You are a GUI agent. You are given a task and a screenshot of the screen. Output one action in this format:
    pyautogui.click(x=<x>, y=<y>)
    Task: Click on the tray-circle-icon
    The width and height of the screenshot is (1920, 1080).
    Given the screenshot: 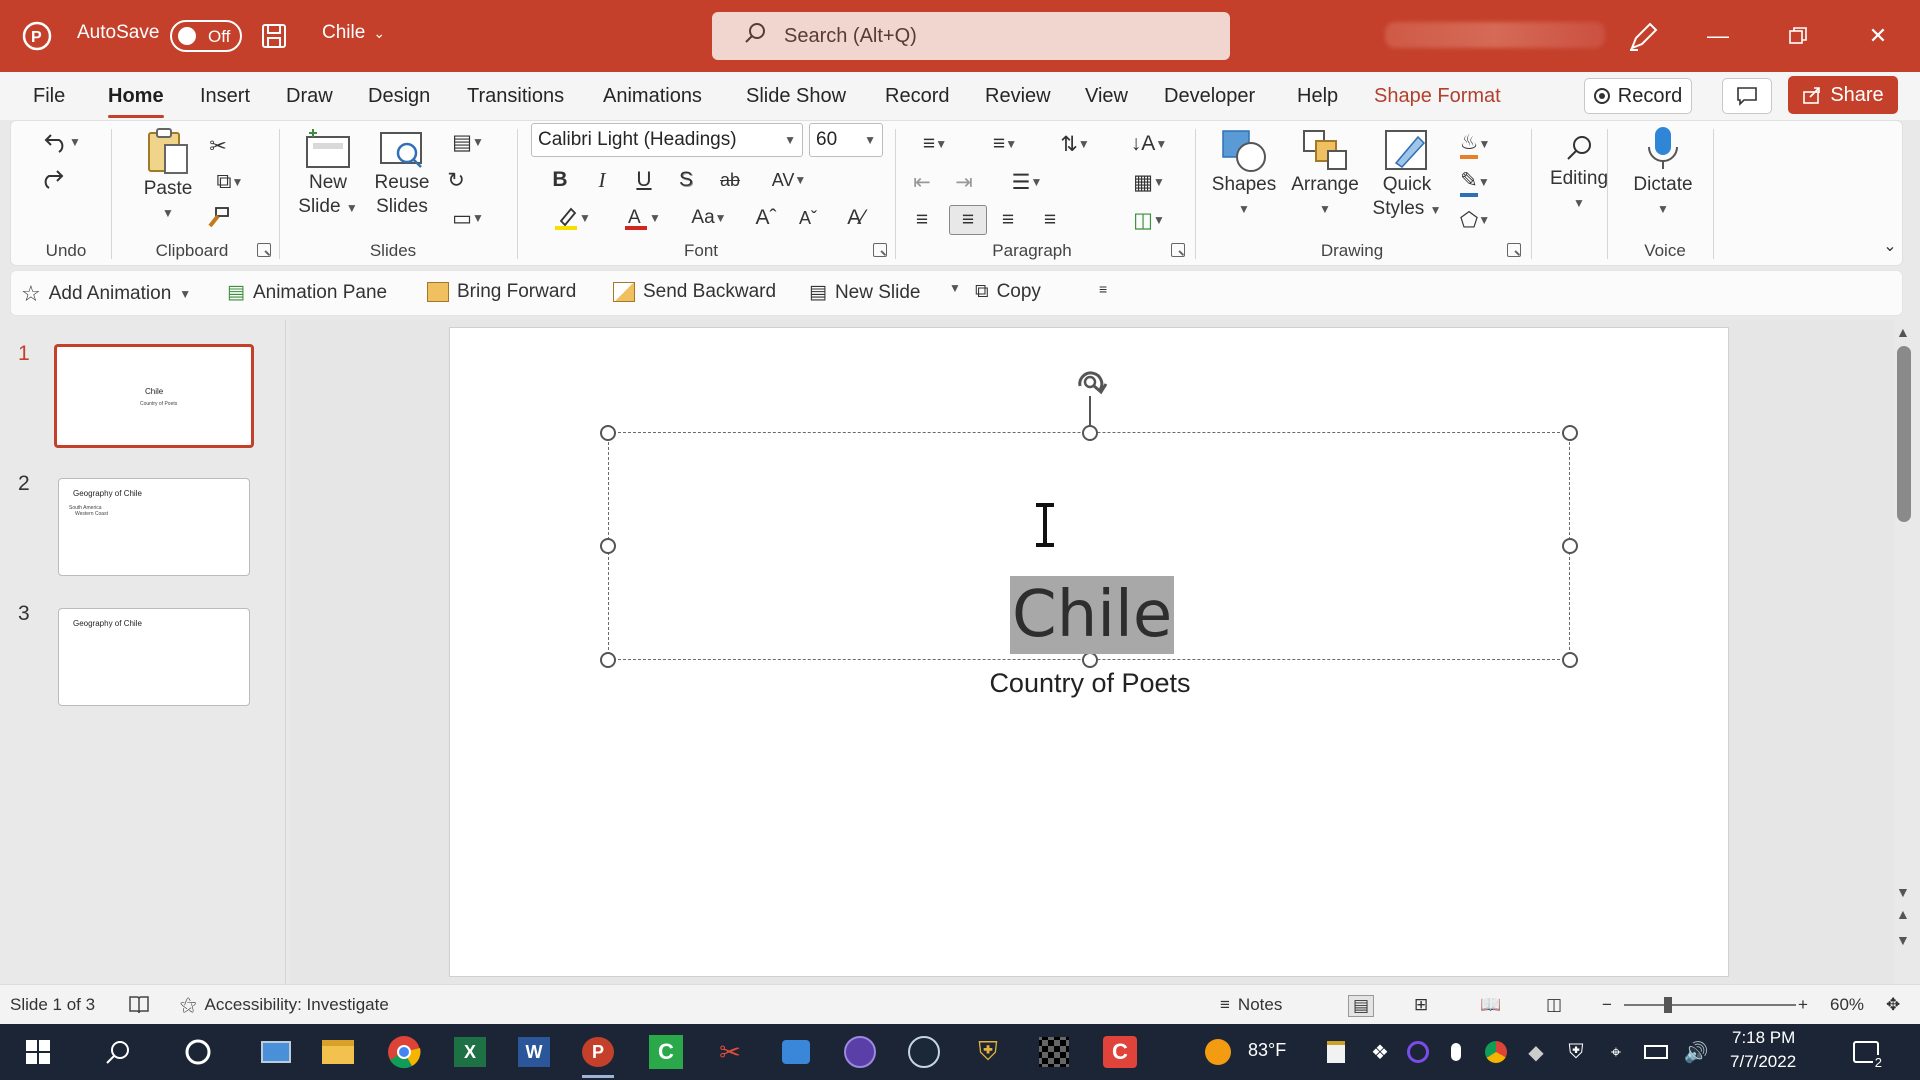 What is the action you would take?
    pyautogui.click(x=1418, y=1052)
    